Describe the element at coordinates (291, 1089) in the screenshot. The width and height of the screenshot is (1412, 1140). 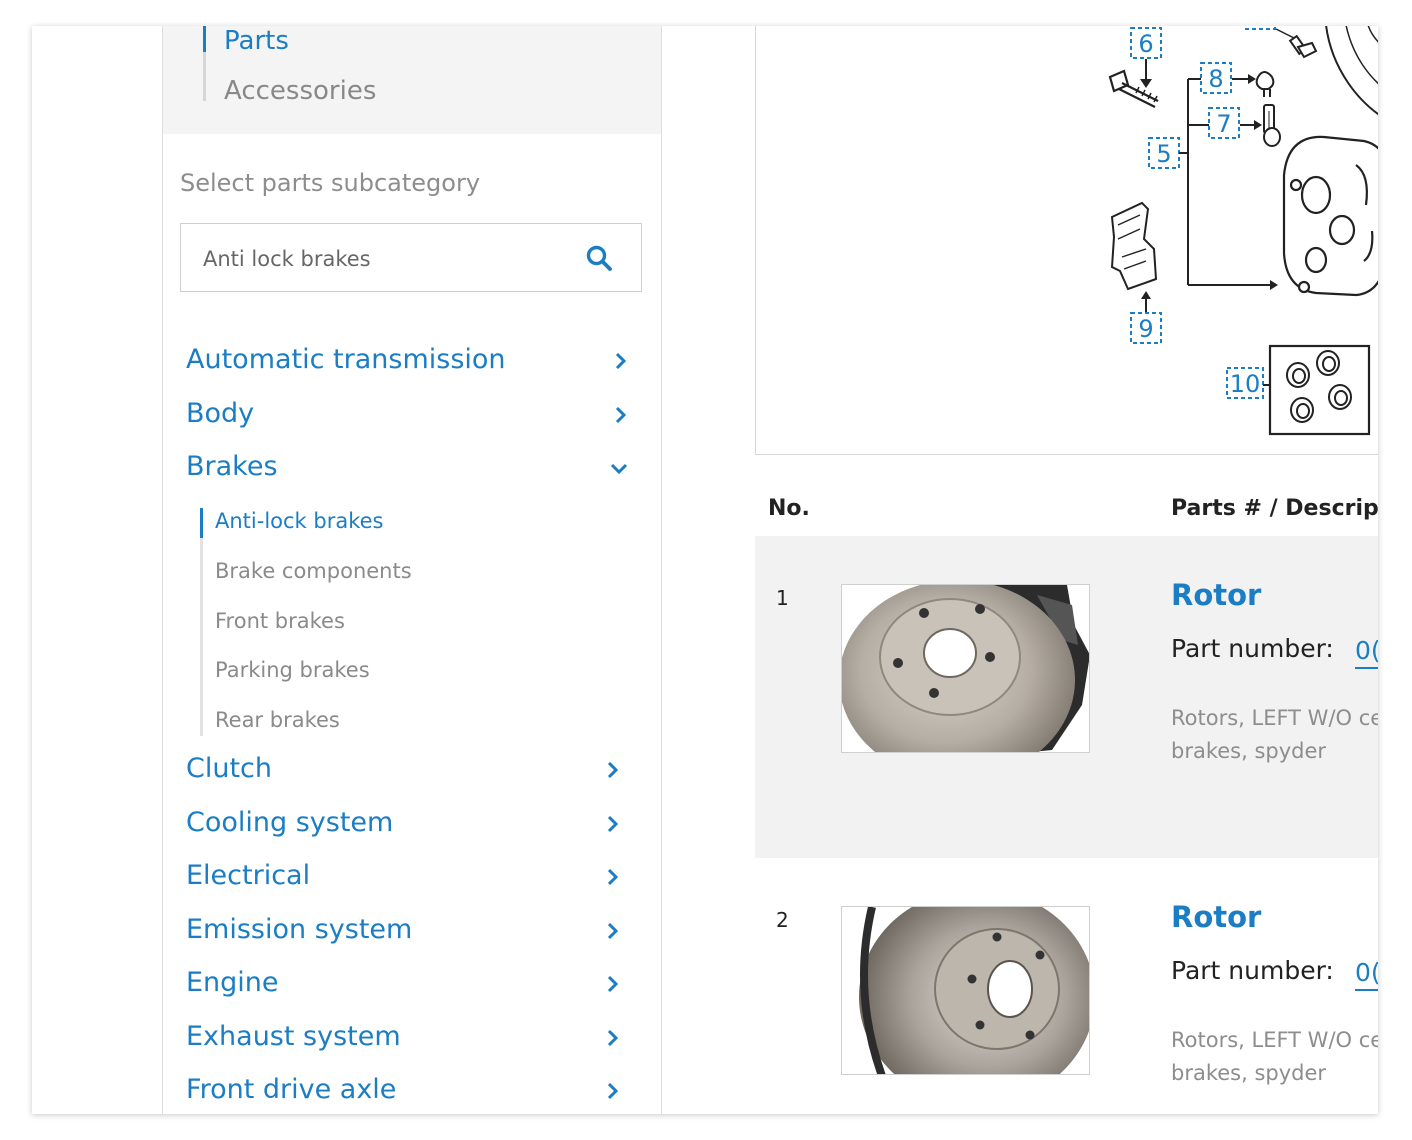
I see `category-label: Front drive axle` at that location.